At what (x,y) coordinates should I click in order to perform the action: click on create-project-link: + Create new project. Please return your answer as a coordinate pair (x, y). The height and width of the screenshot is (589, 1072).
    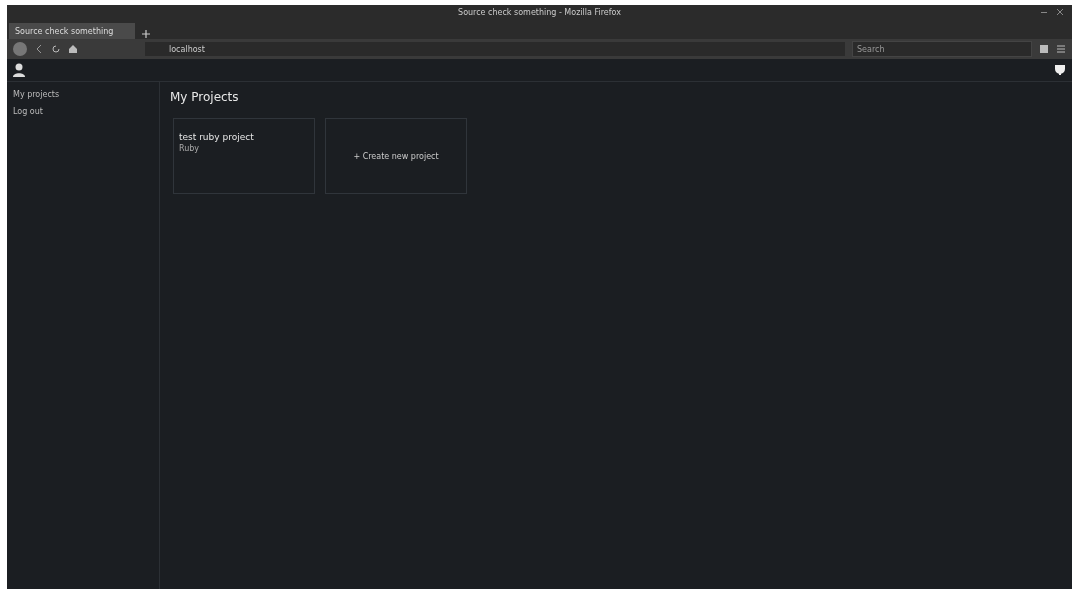
    Looking at the image, I should click on (396, 156).